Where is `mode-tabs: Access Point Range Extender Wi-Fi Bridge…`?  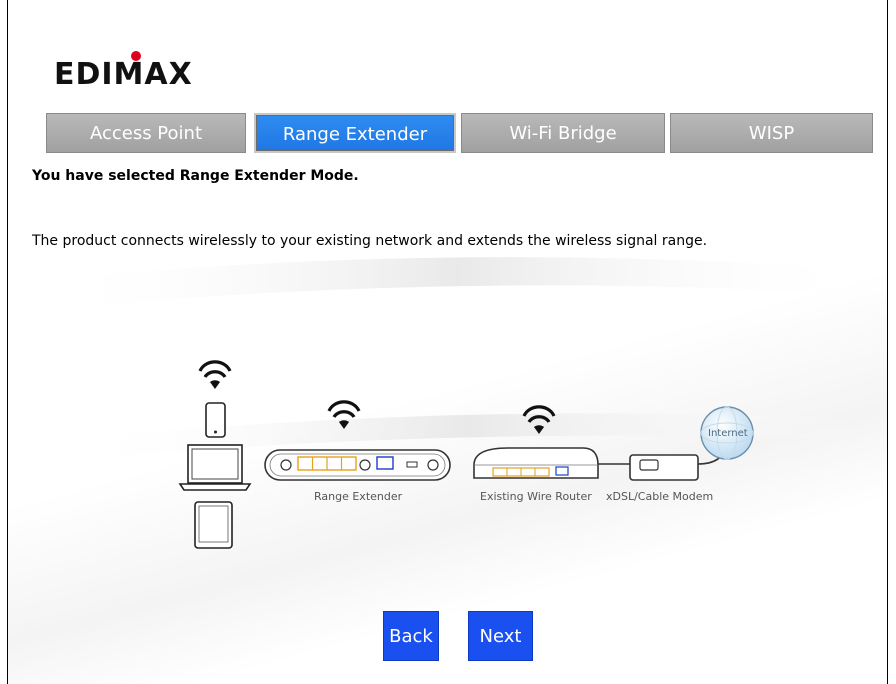 mode-tabs: Access Point Range Extender Wi-Fi Bridge… is located at coordinates (459, 133).